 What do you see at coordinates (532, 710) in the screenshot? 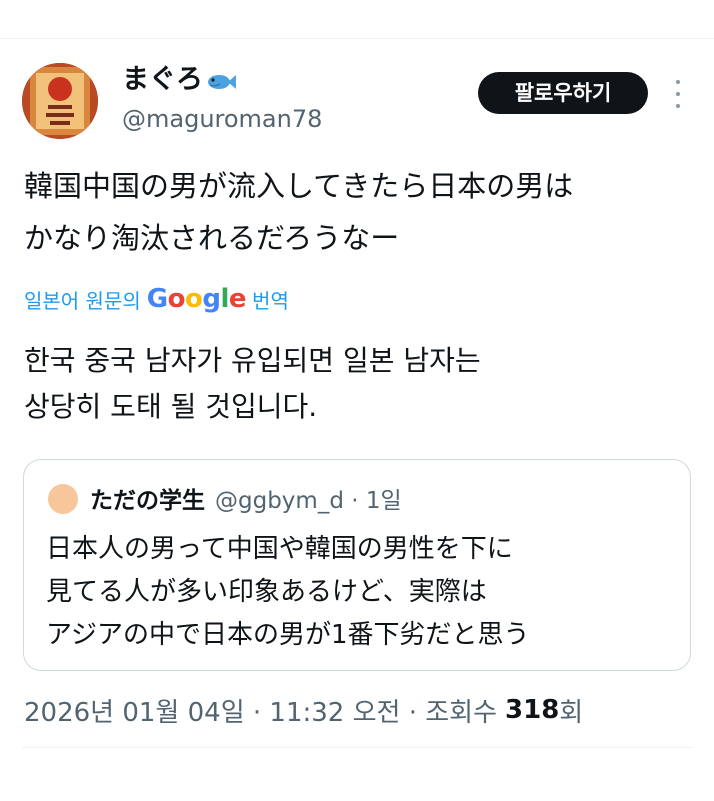
I see `view-count: 318` at bounding box center [532, 710].